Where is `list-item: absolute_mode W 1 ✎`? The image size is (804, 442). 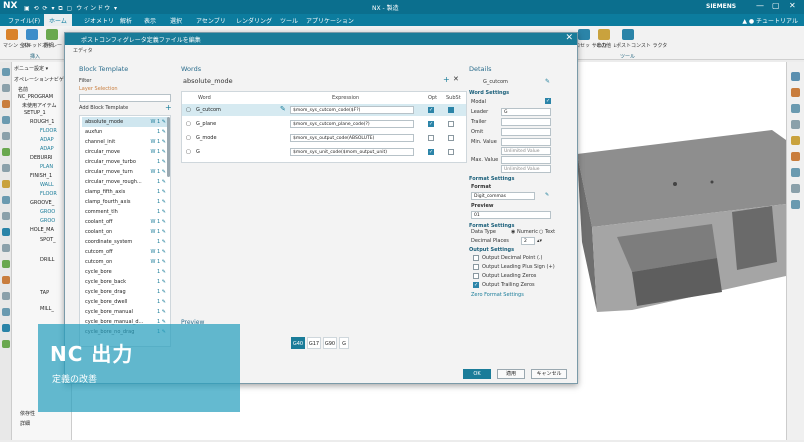 list-item: absolute_mode W 1 ✎ is located at coordinates (125, 122).